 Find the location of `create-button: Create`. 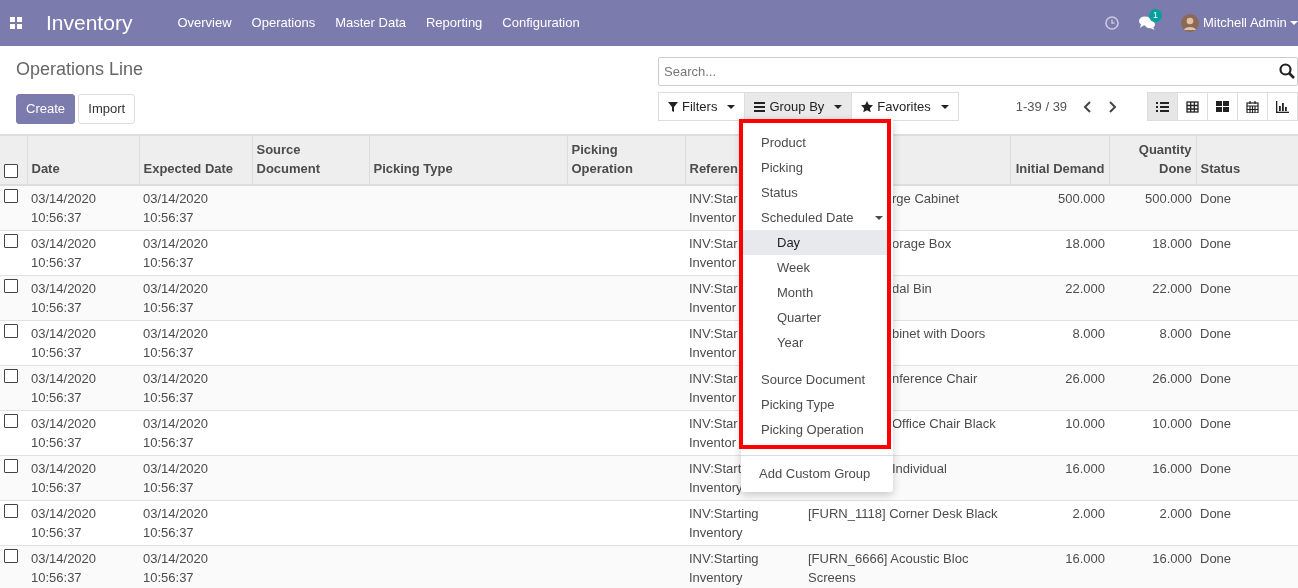

create-button: Create is located at coordinates (46, 109).